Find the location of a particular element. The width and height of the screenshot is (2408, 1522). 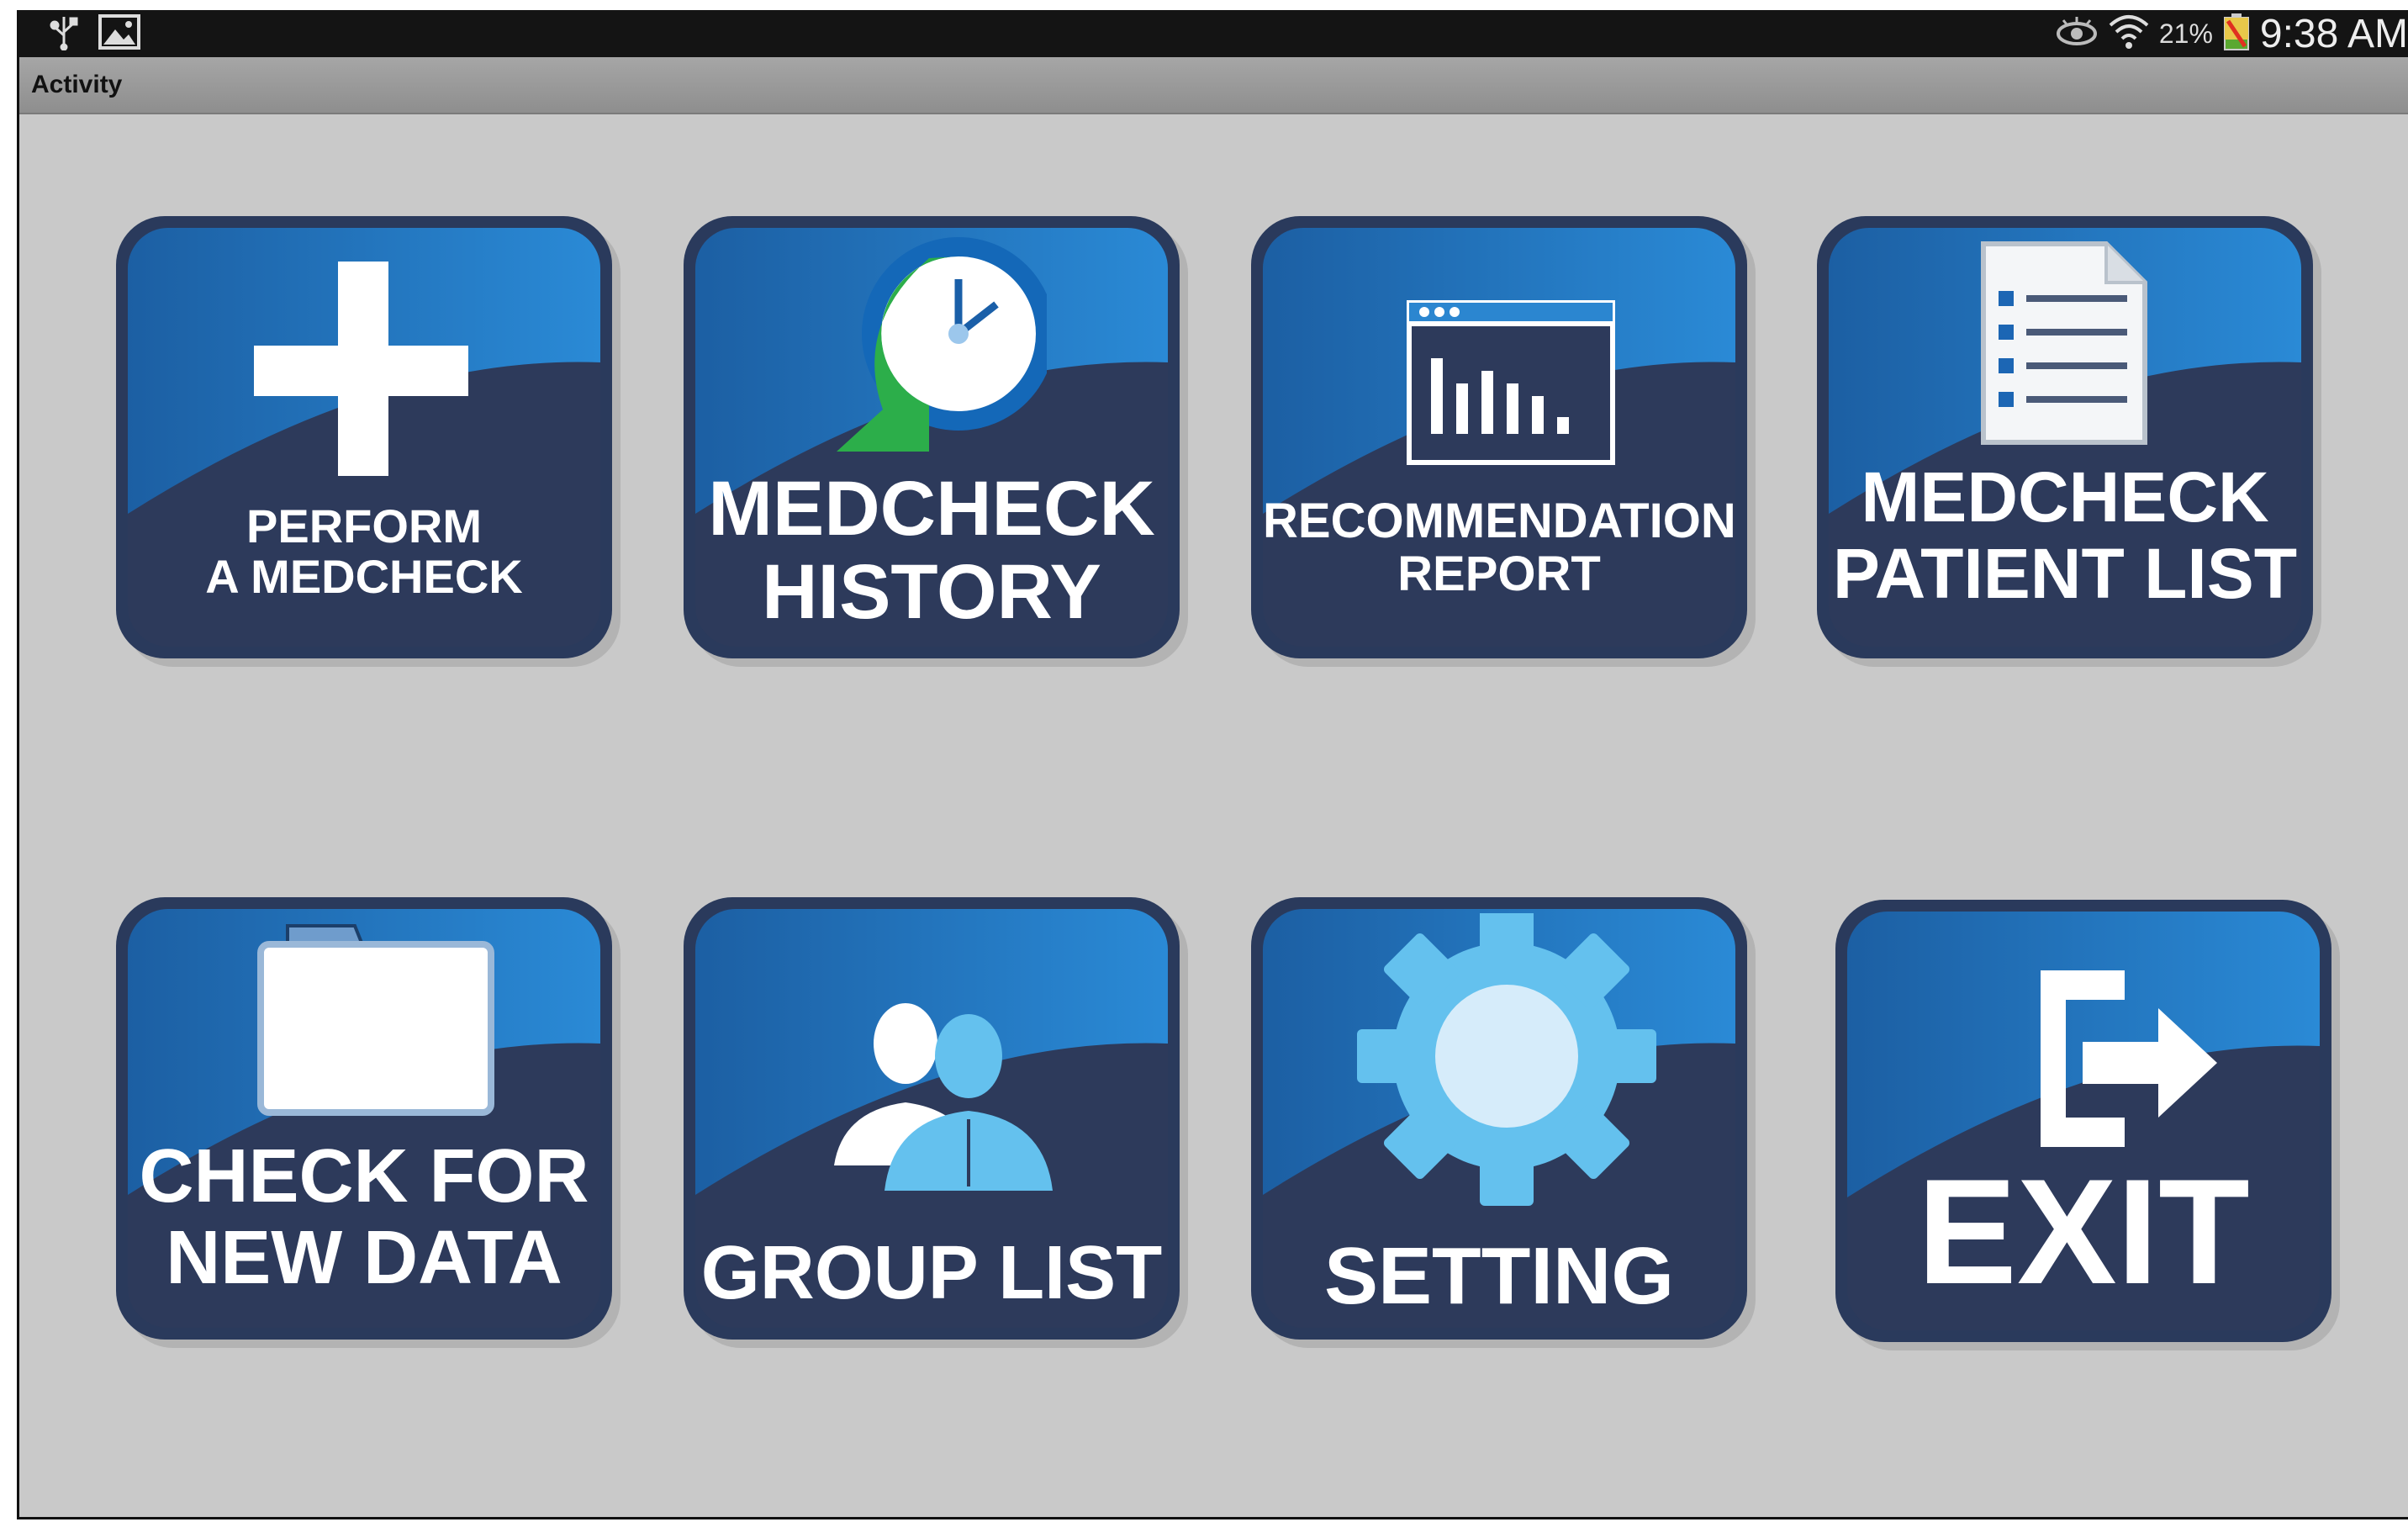

medcheck-history-label: MEDCHECK HISTORY is located at coordinates (931, 551).